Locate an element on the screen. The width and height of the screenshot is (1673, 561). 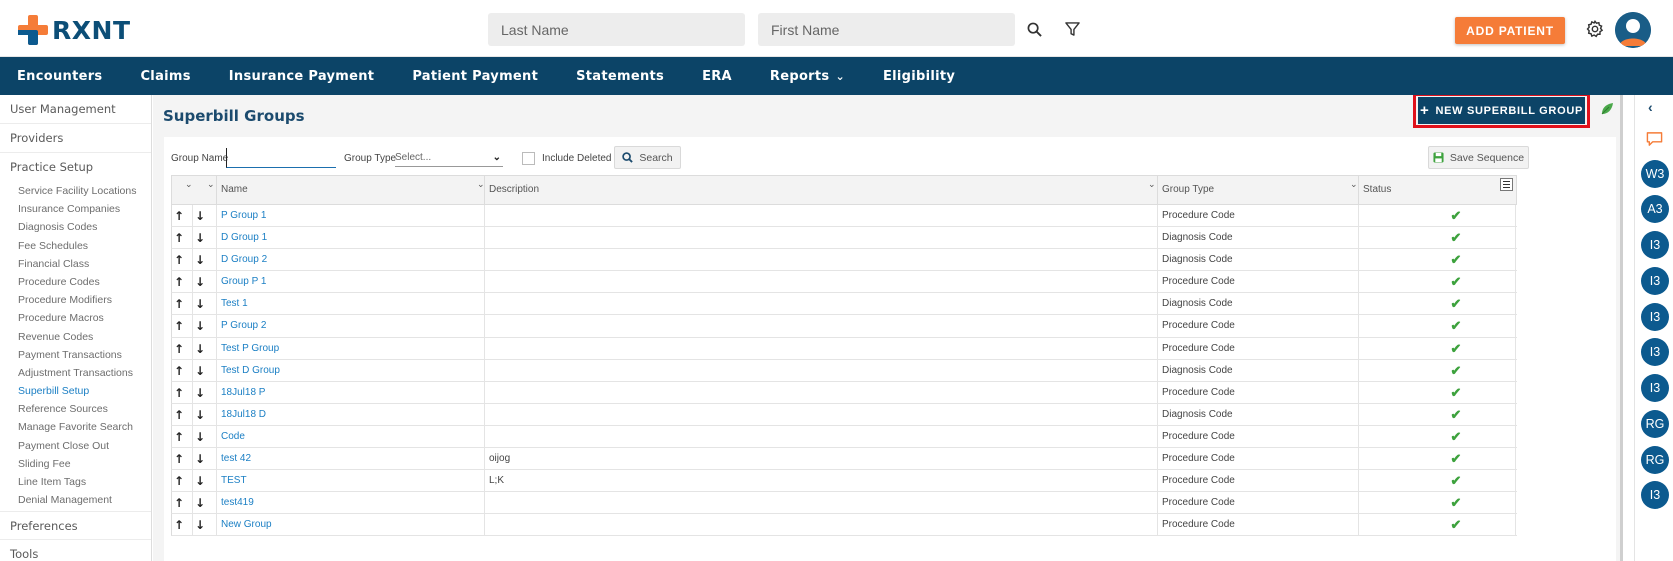
add-patient-button: ADD PATIENT is located at coordinates (1510, 30).